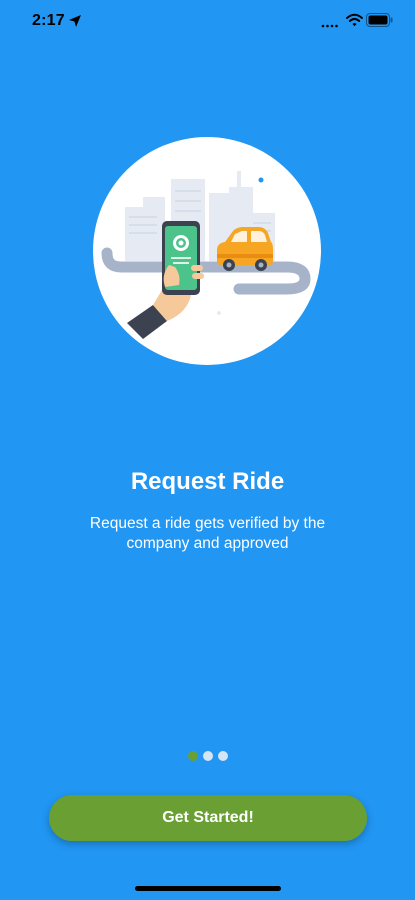  What do you see at coordinates (207, 481) in the screenshot?
I see `onboarding-title: Request Ride` at bounding box center [207, 481].